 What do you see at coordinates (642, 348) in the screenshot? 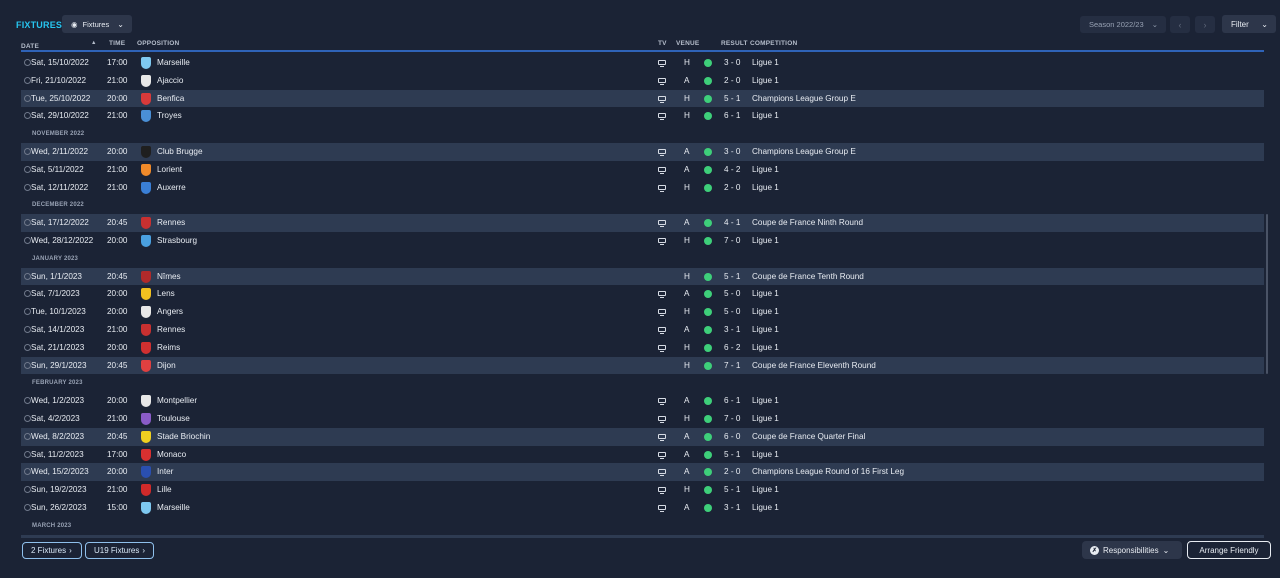
I see `fixture-row: Sat, 21/1/2023 20:00 Reims H 6 - 2 Ligue 1` at bounding box center [642, 348].